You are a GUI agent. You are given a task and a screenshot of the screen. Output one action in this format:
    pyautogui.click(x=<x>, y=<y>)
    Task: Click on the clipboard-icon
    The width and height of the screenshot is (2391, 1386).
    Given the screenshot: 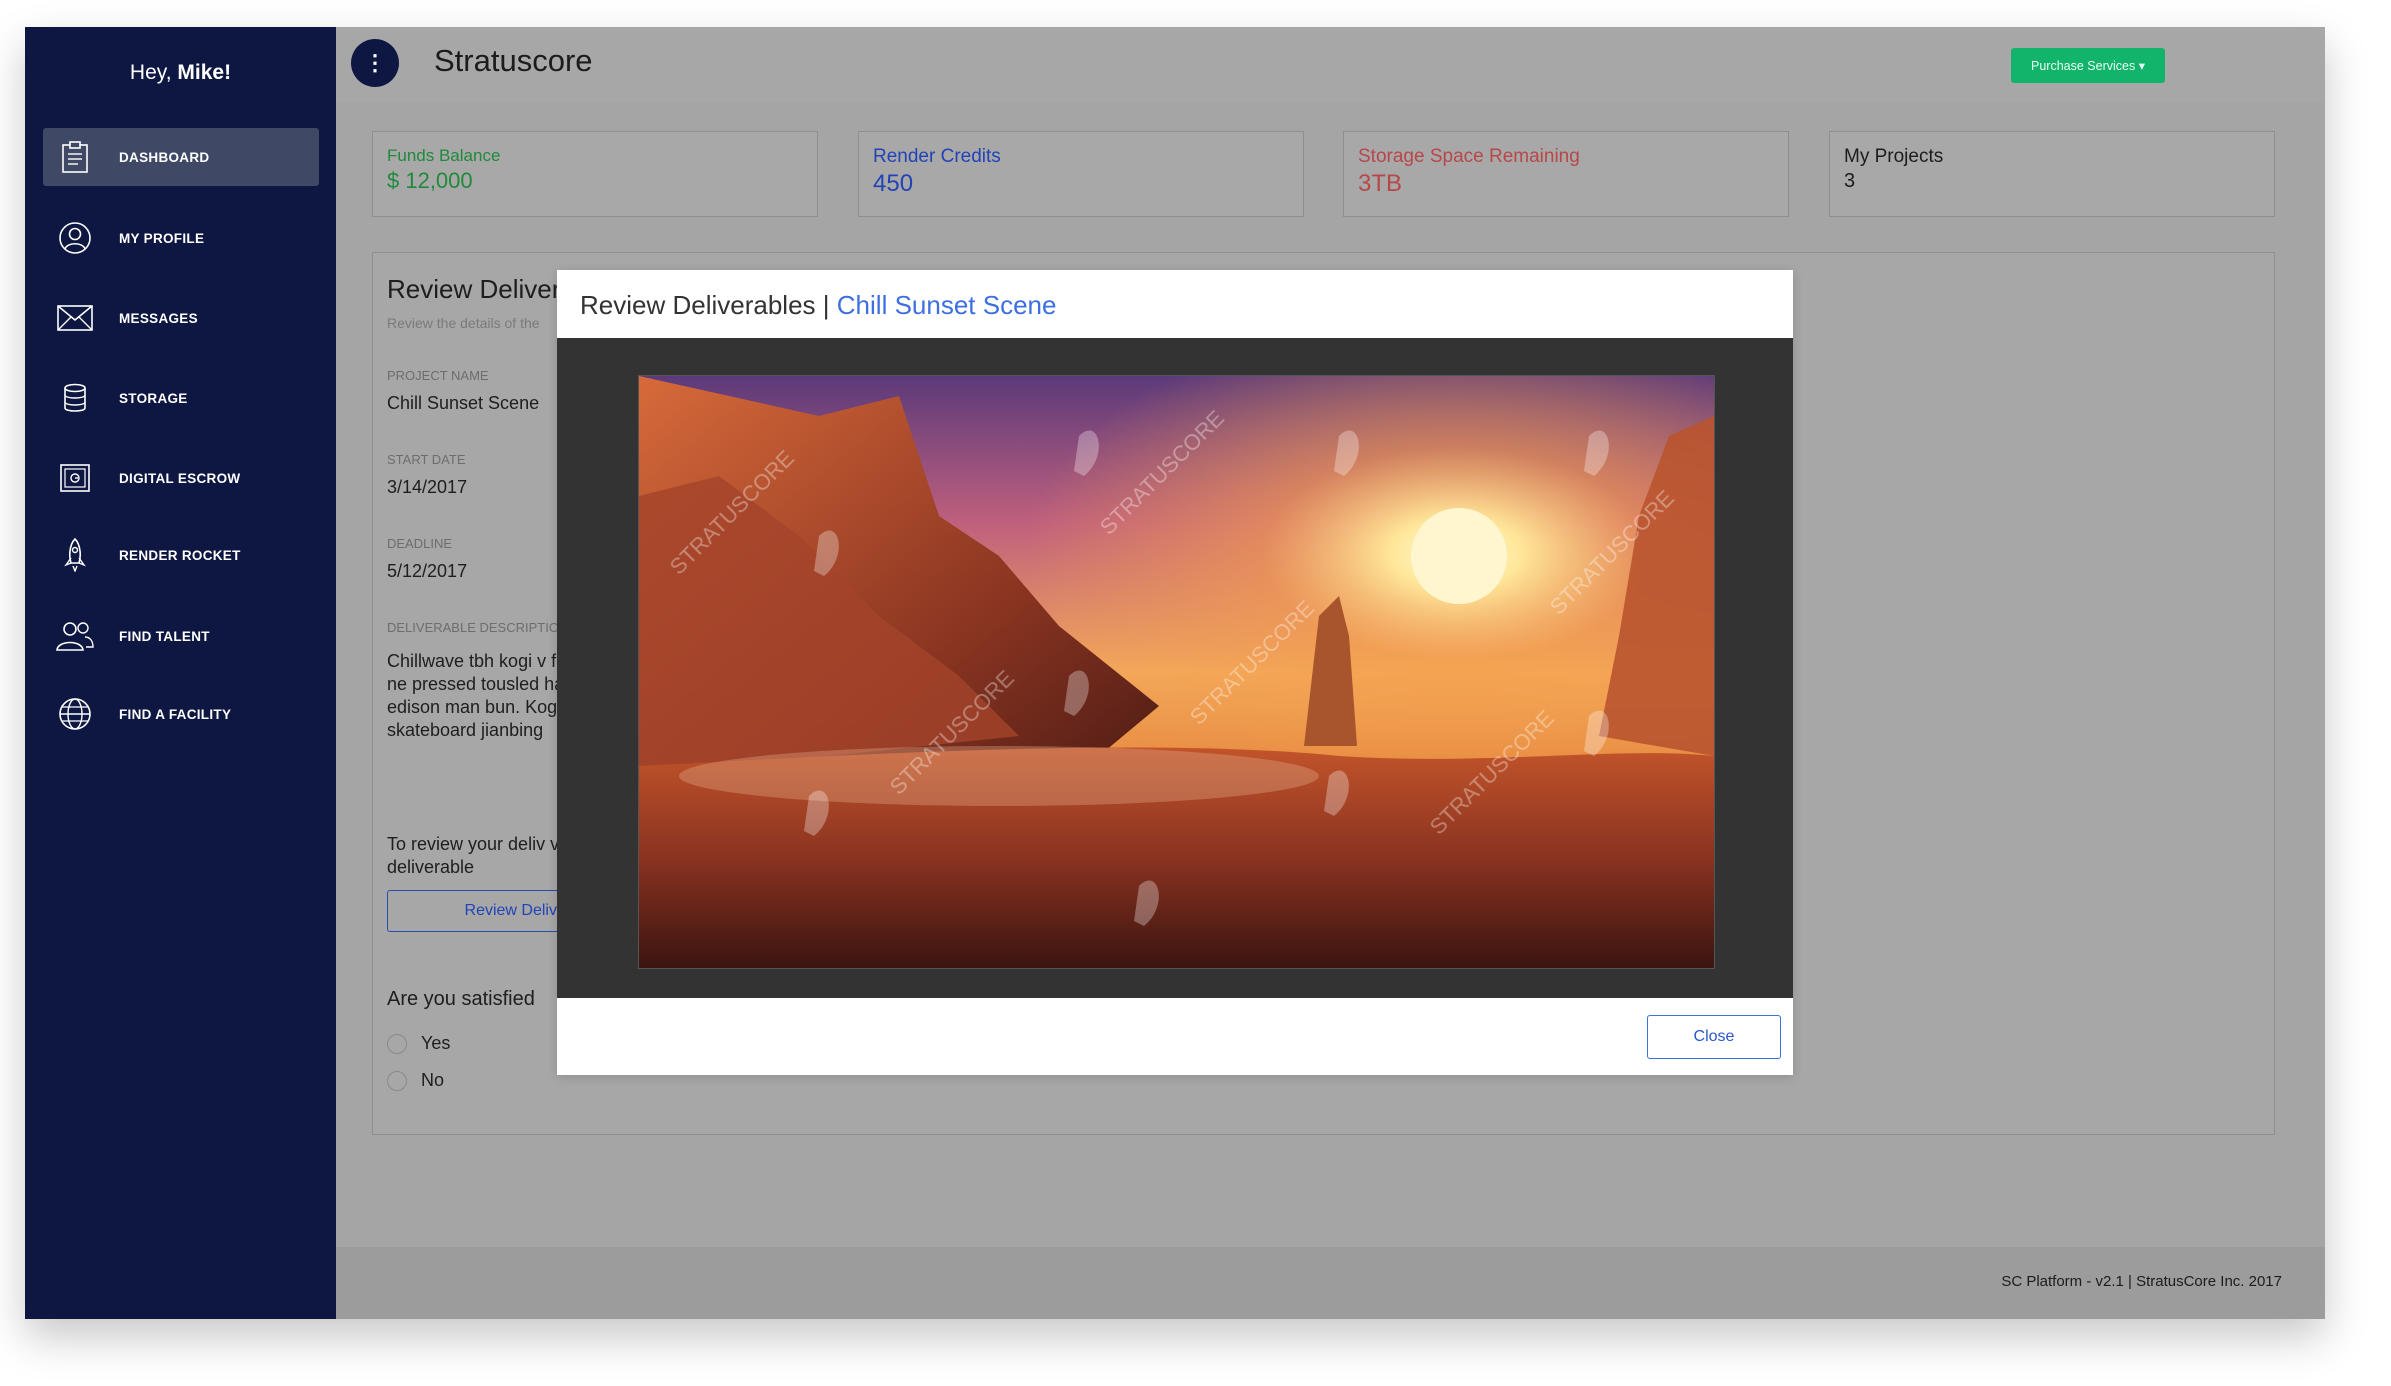 What is the action you would take?
    pyautogui.click(x=75, y=157)
    